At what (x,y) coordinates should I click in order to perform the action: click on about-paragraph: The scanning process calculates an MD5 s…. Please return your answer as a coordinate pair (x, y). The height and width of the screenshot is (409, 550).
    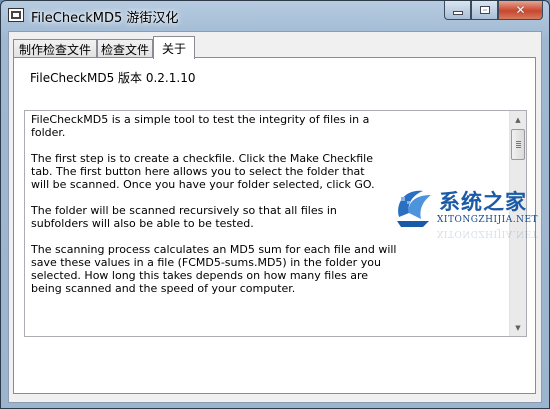
    Looking at the image, I should click on (214, 269).